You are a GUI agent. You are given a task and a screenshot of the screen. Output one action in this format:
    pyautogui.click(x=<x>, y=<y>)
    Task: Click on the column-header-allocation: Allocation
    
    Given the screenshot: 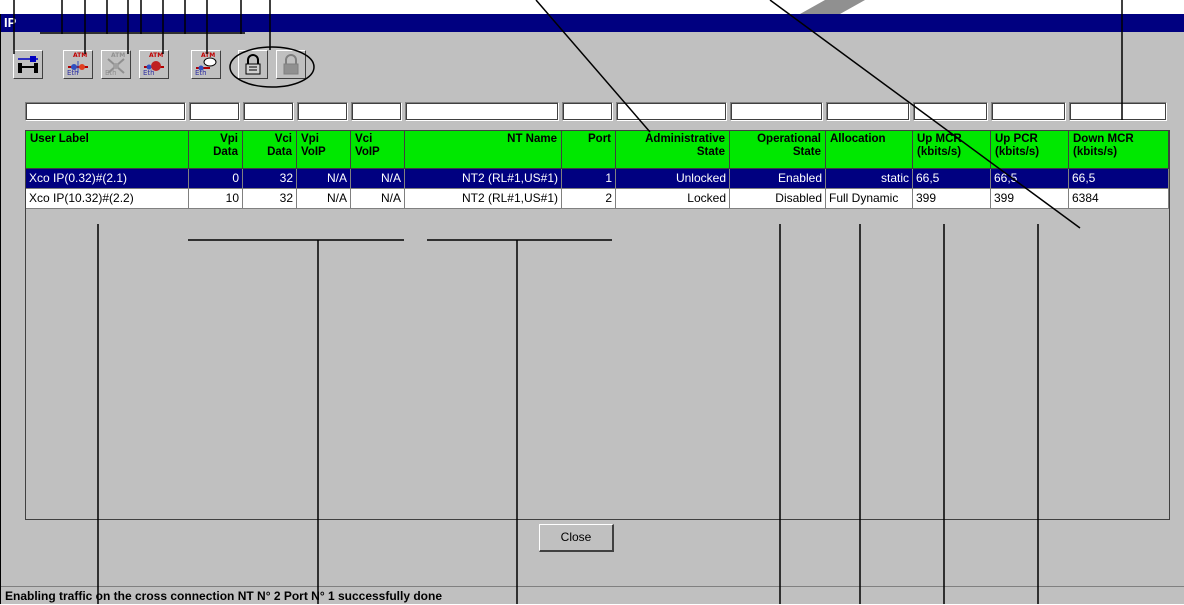 What is the action you would take?
    pyautogui.click(x=869, y=150)
    